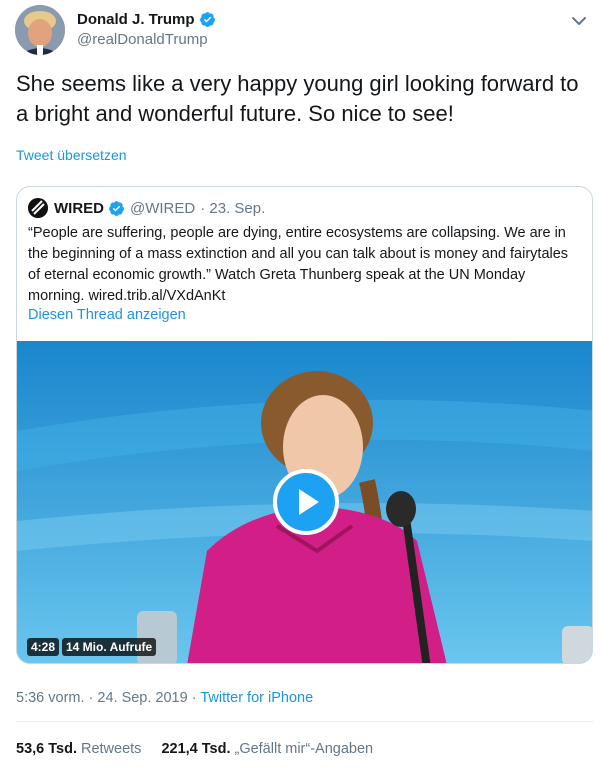 Image resolution: width=603 pixels, height=768 pixels. I want to click on avatar, so click(40, 30).